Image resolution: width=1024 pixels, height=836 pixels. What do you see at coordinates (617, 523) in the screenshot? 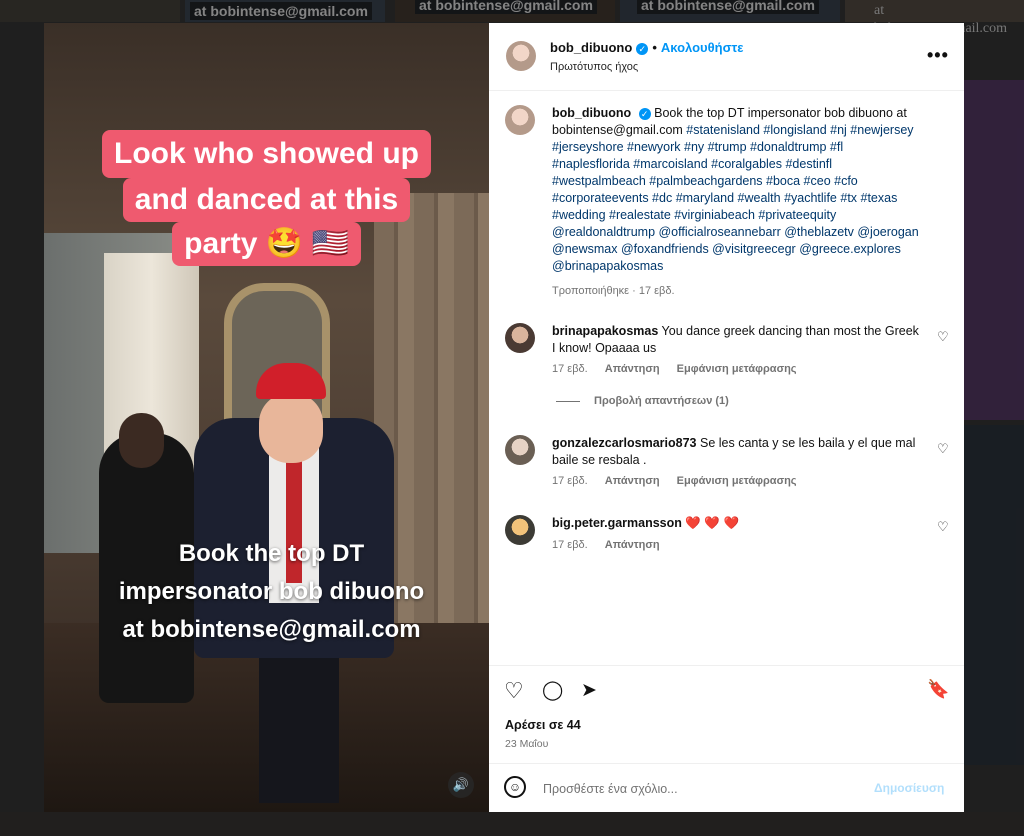
I see `username-link: big.peter.garmansson` at bounding box center [617, 523].